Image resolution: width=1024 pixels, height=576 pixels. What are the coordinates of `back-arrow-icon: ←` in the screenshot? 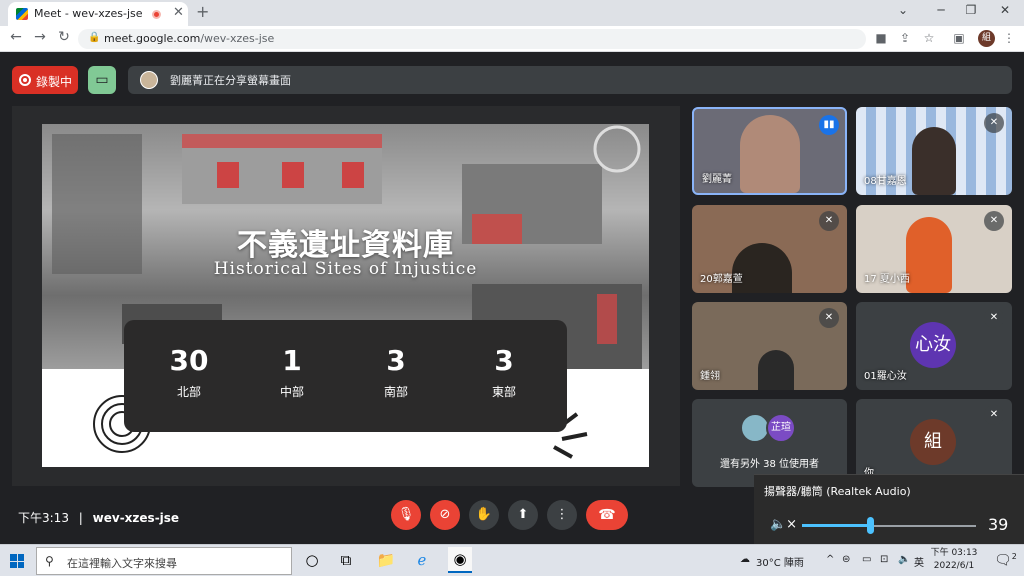 It's located at (16, 37).